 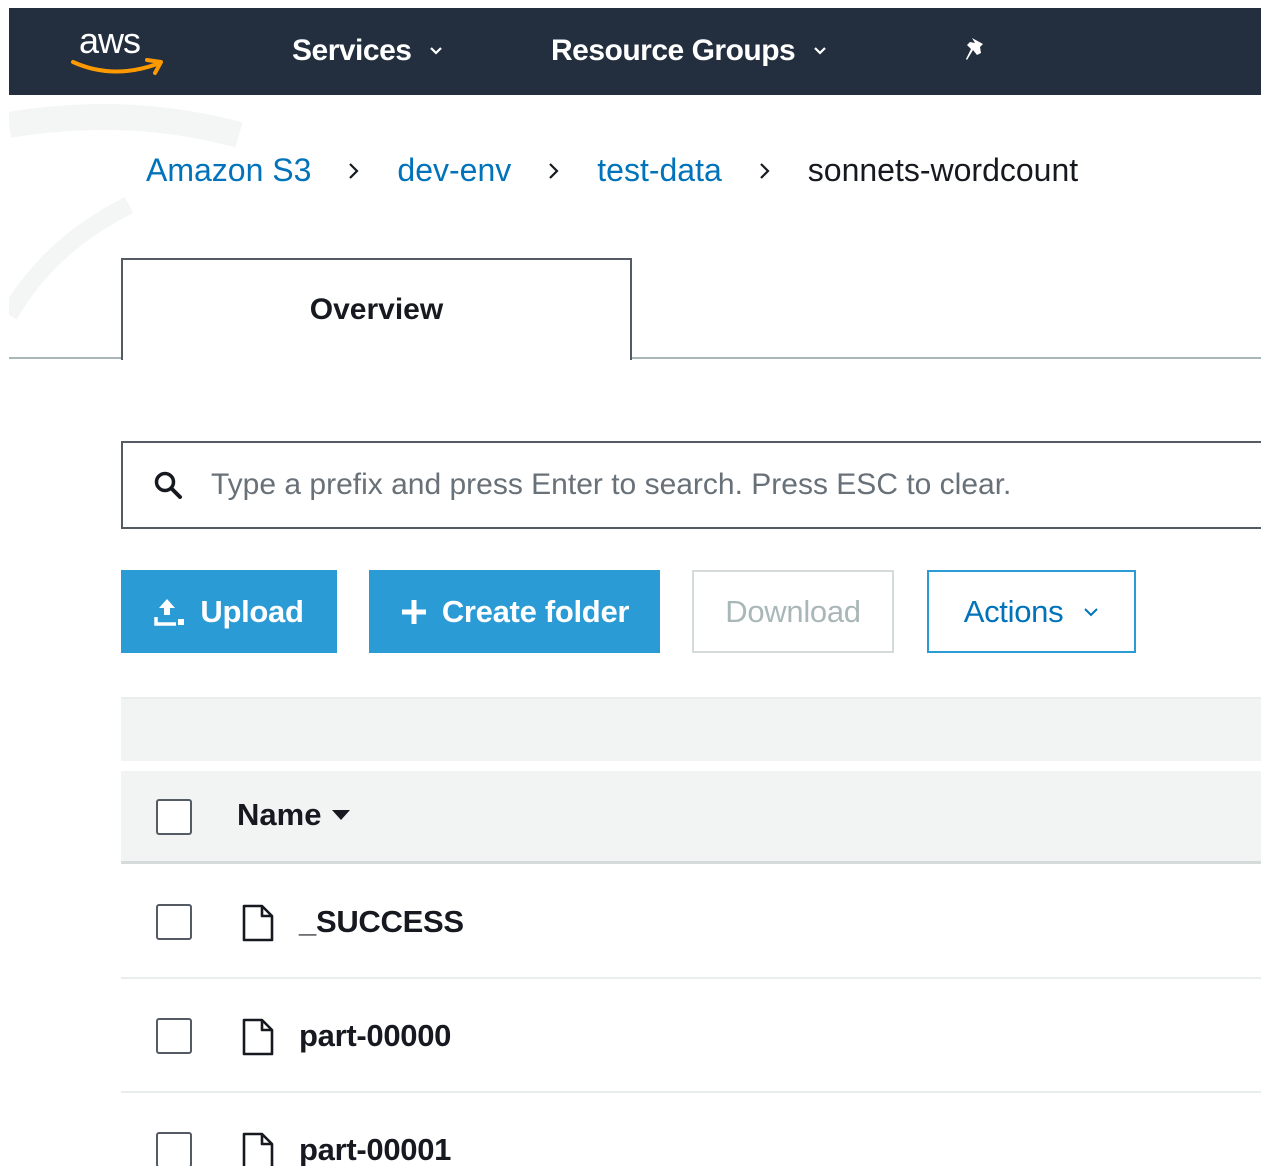 I want to click on table-row: part-00001, so click(x=691, y=1130).